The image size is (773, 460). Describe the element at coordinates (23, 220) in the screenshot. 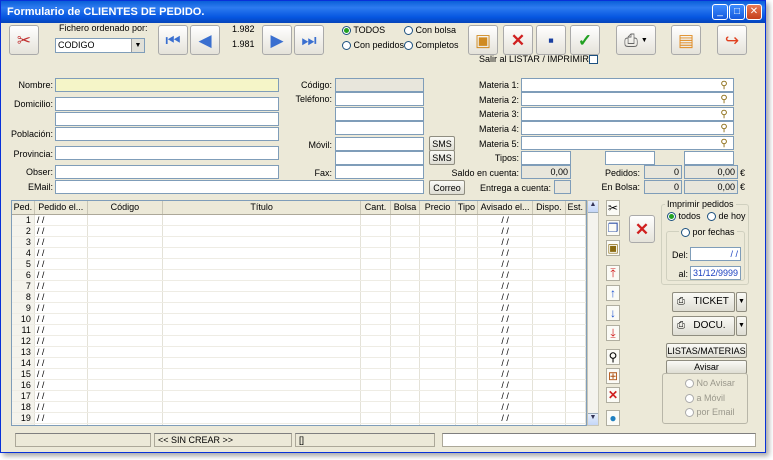

I see `table-cell: 1` at that location.